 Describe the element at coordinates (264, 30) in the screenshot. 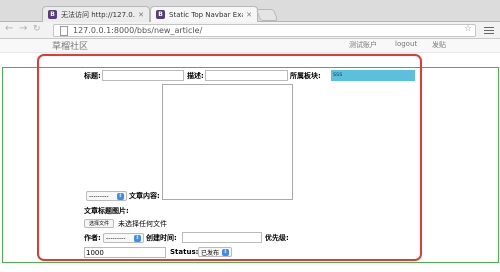

I see `address-bar: 127.0.0.1:8000/bbs/new_article/` at that location.